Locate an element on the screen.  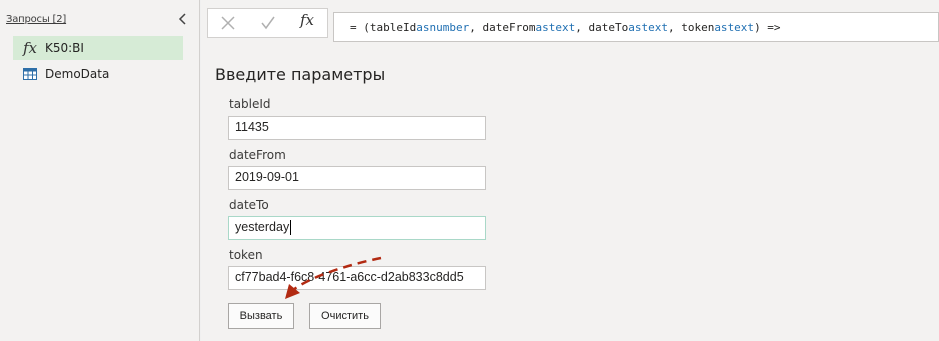
tableid-input: 11435 is located at coordinates (357, 128).